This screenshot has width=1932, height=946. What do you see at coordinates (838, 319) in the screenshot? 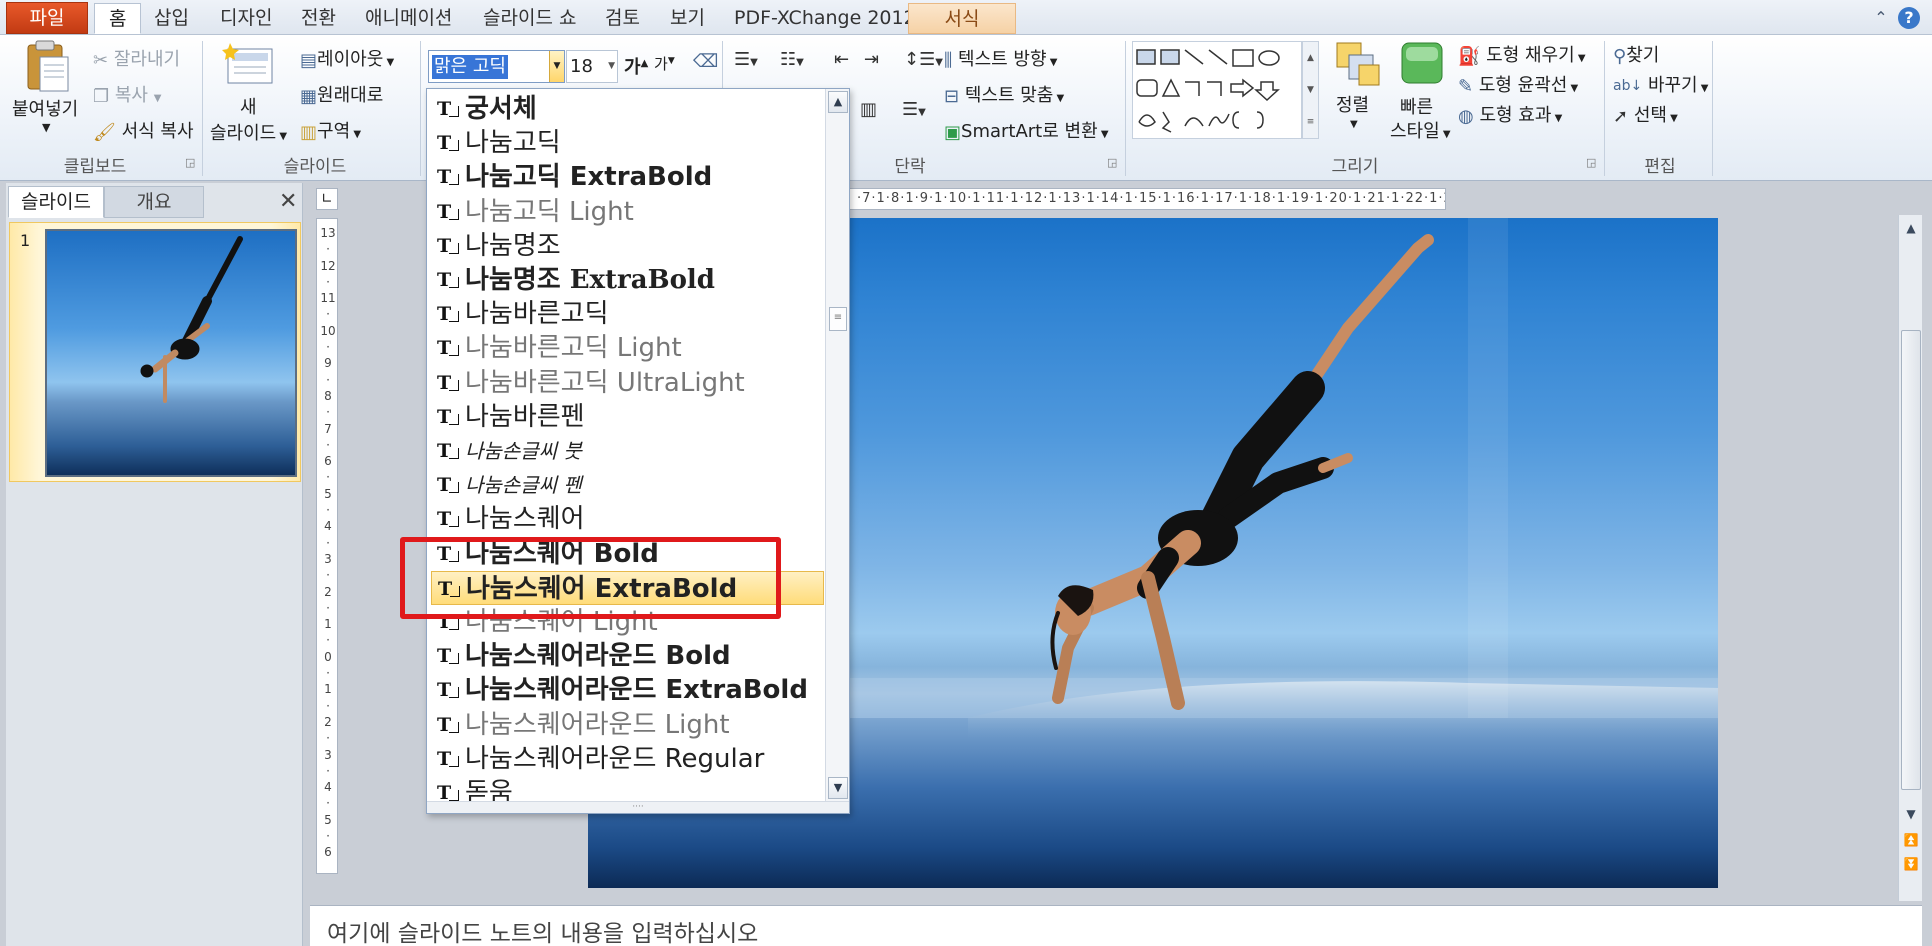
I see `font-list-scroll-thumb: ≡` at bounding box center [838, 319].